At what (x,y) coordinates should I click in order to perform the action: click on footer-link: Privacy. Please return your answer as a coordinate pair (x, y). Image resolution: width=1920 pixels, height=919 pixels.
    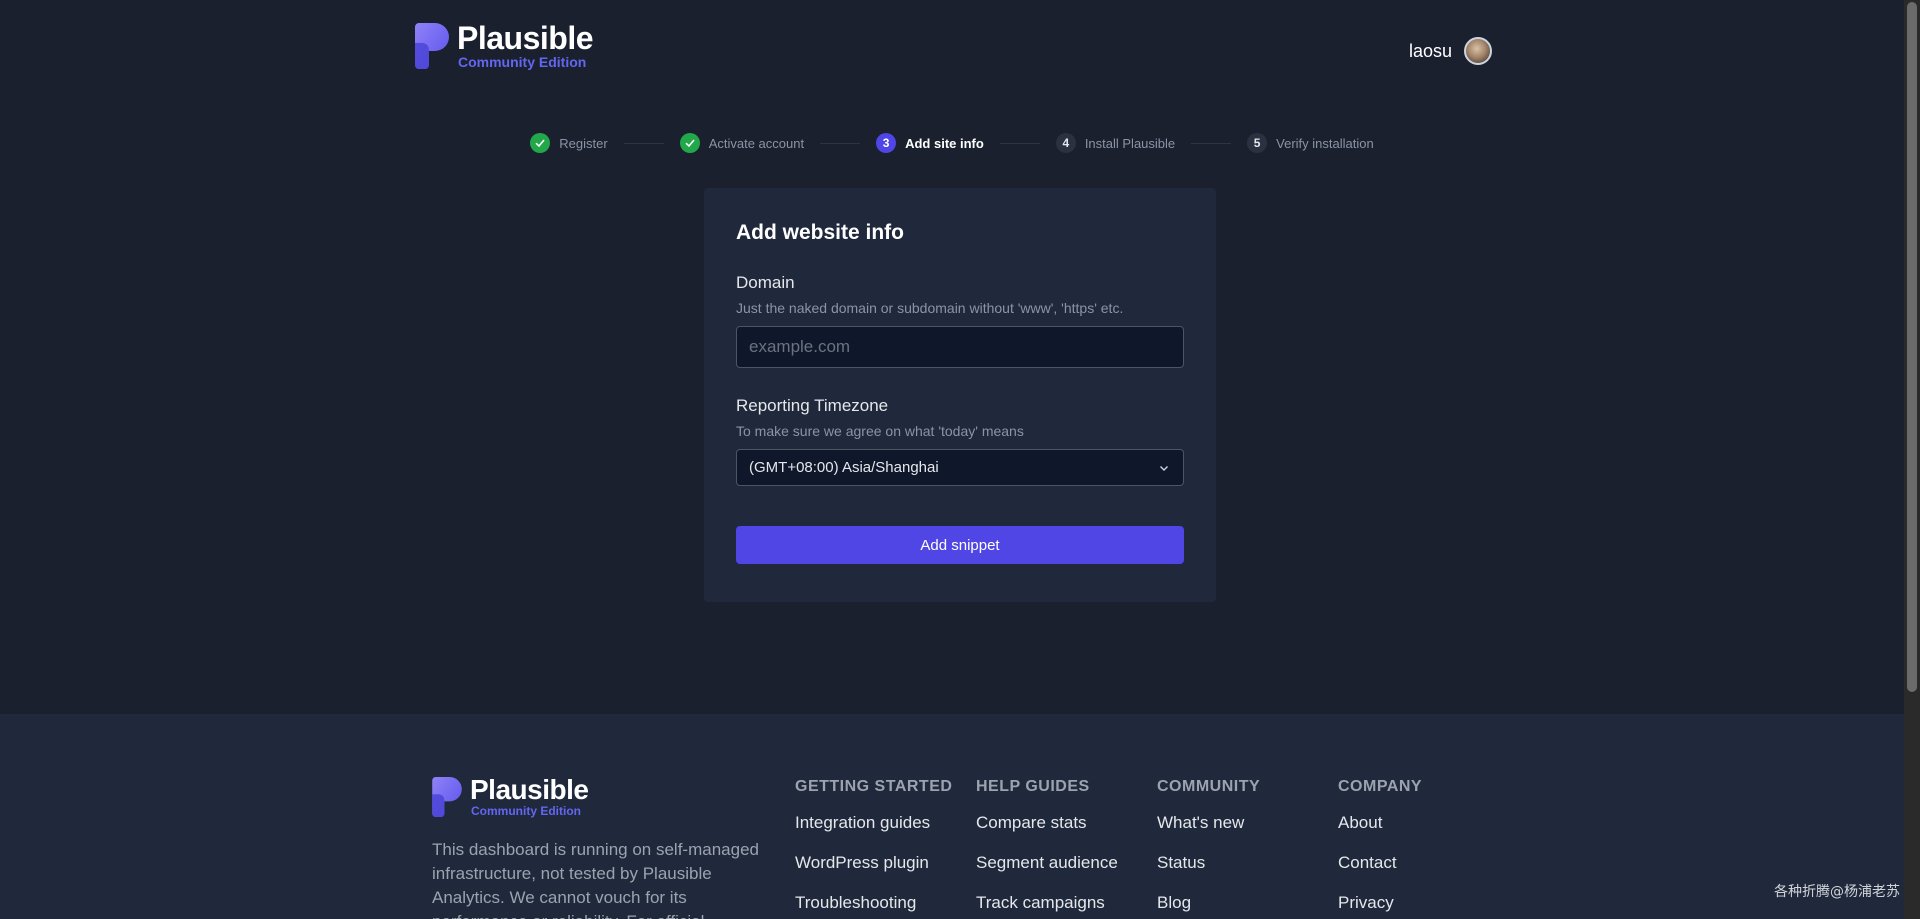
    Looking at the image, I should click on (1380, 903).